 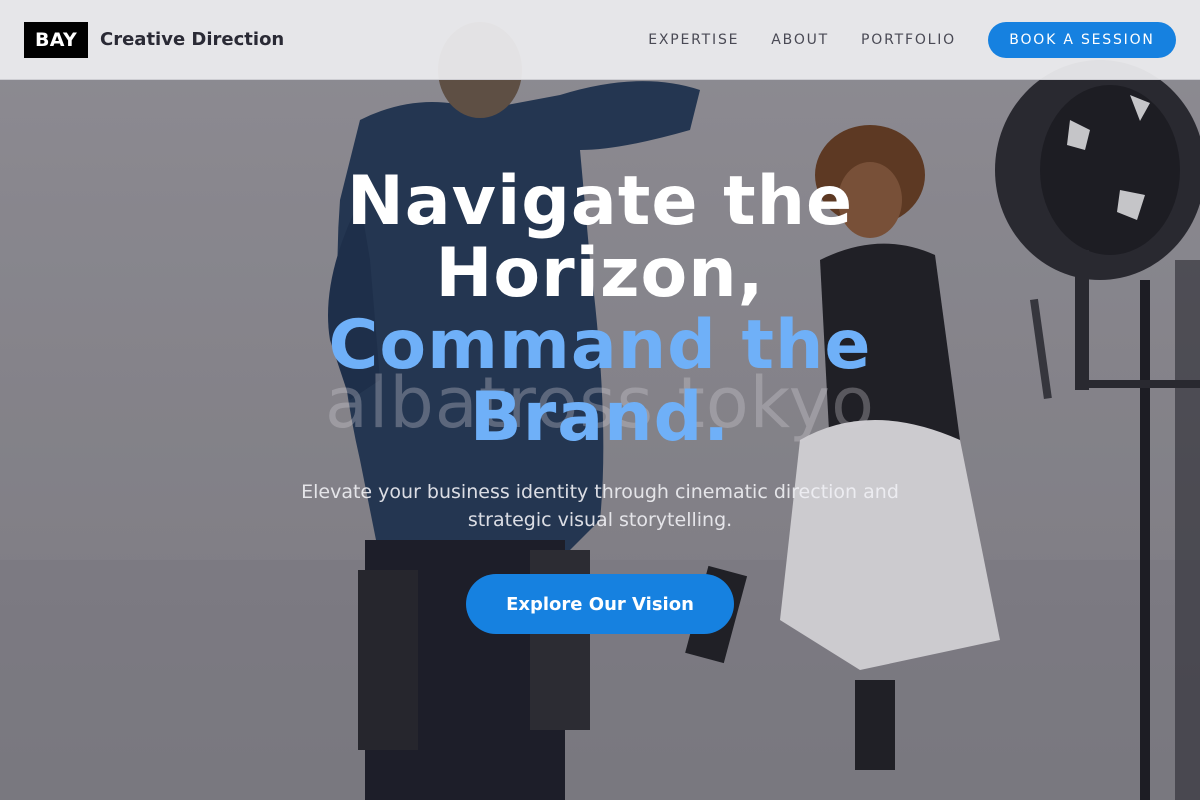 I want to click on hero-title-line-1: Navigate the, so click(x=600, y=201).